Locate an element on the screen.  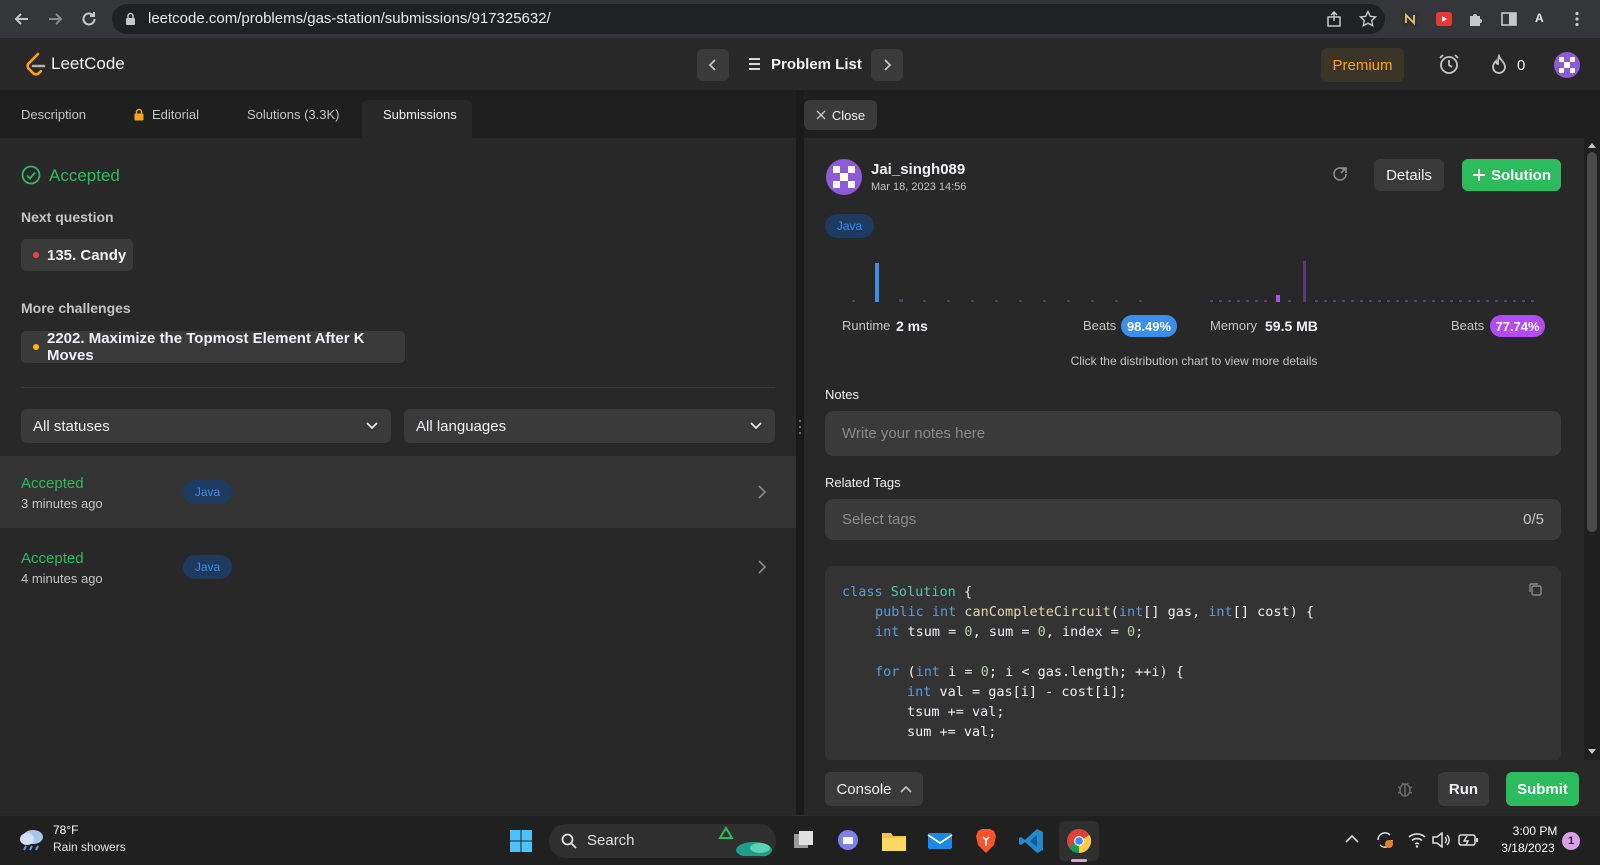
submitter-username: Jai_singh089 is located at coordinates (918, 169).